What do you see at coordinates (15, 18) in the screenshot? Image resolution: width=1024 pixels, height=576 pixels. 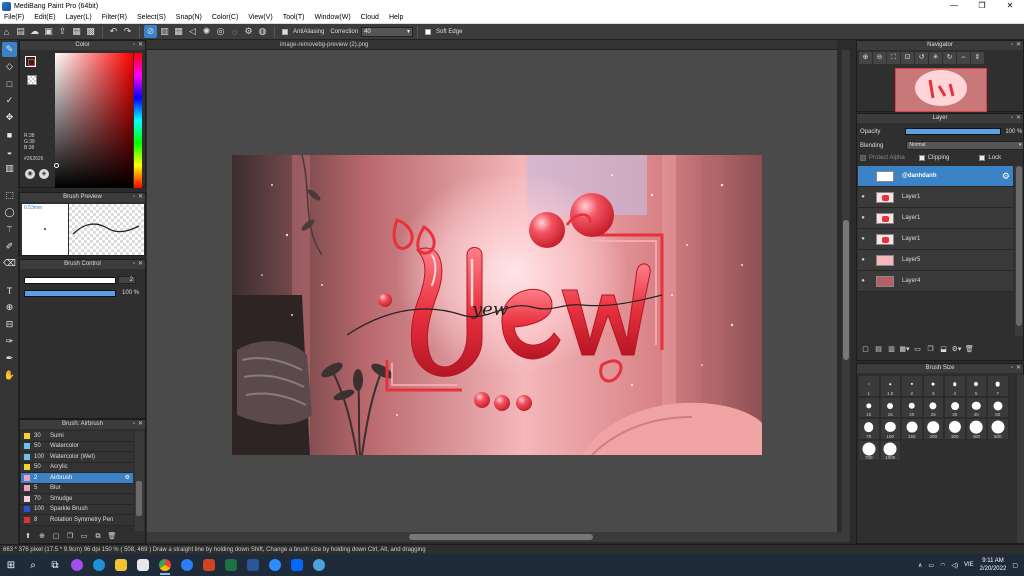 I see `menu-file: File(F)` at bounding box center [15, 18].